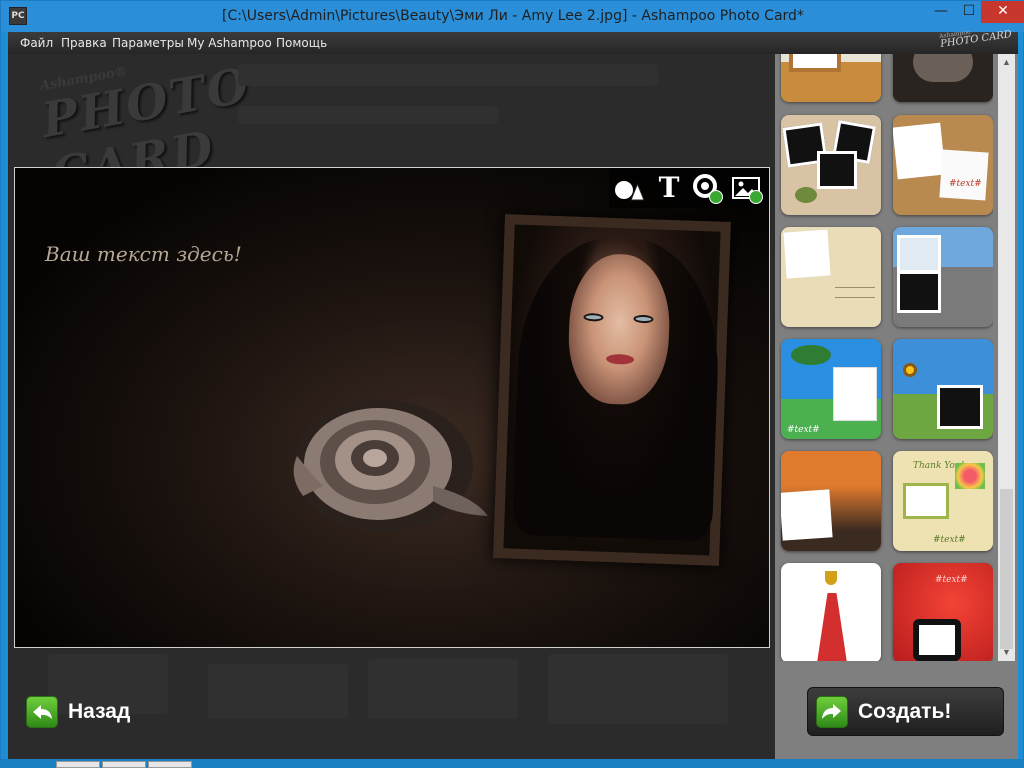 This screenshot has height=768, width=1024. I want to click on left-eye, so click(593, 317).